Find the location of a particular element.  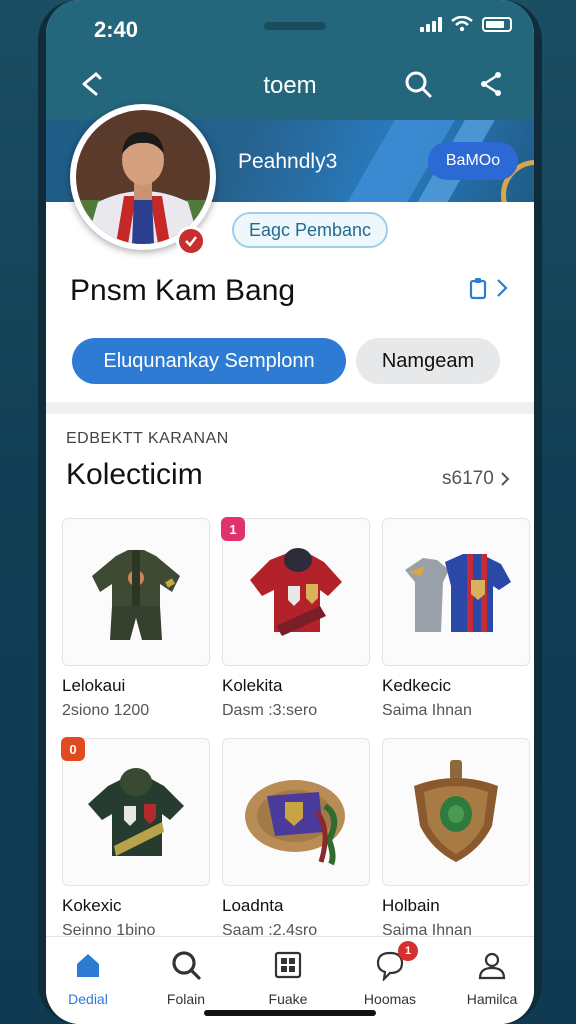

profile-tag: Eagc Pembanc is located at coordinates (310, 230).